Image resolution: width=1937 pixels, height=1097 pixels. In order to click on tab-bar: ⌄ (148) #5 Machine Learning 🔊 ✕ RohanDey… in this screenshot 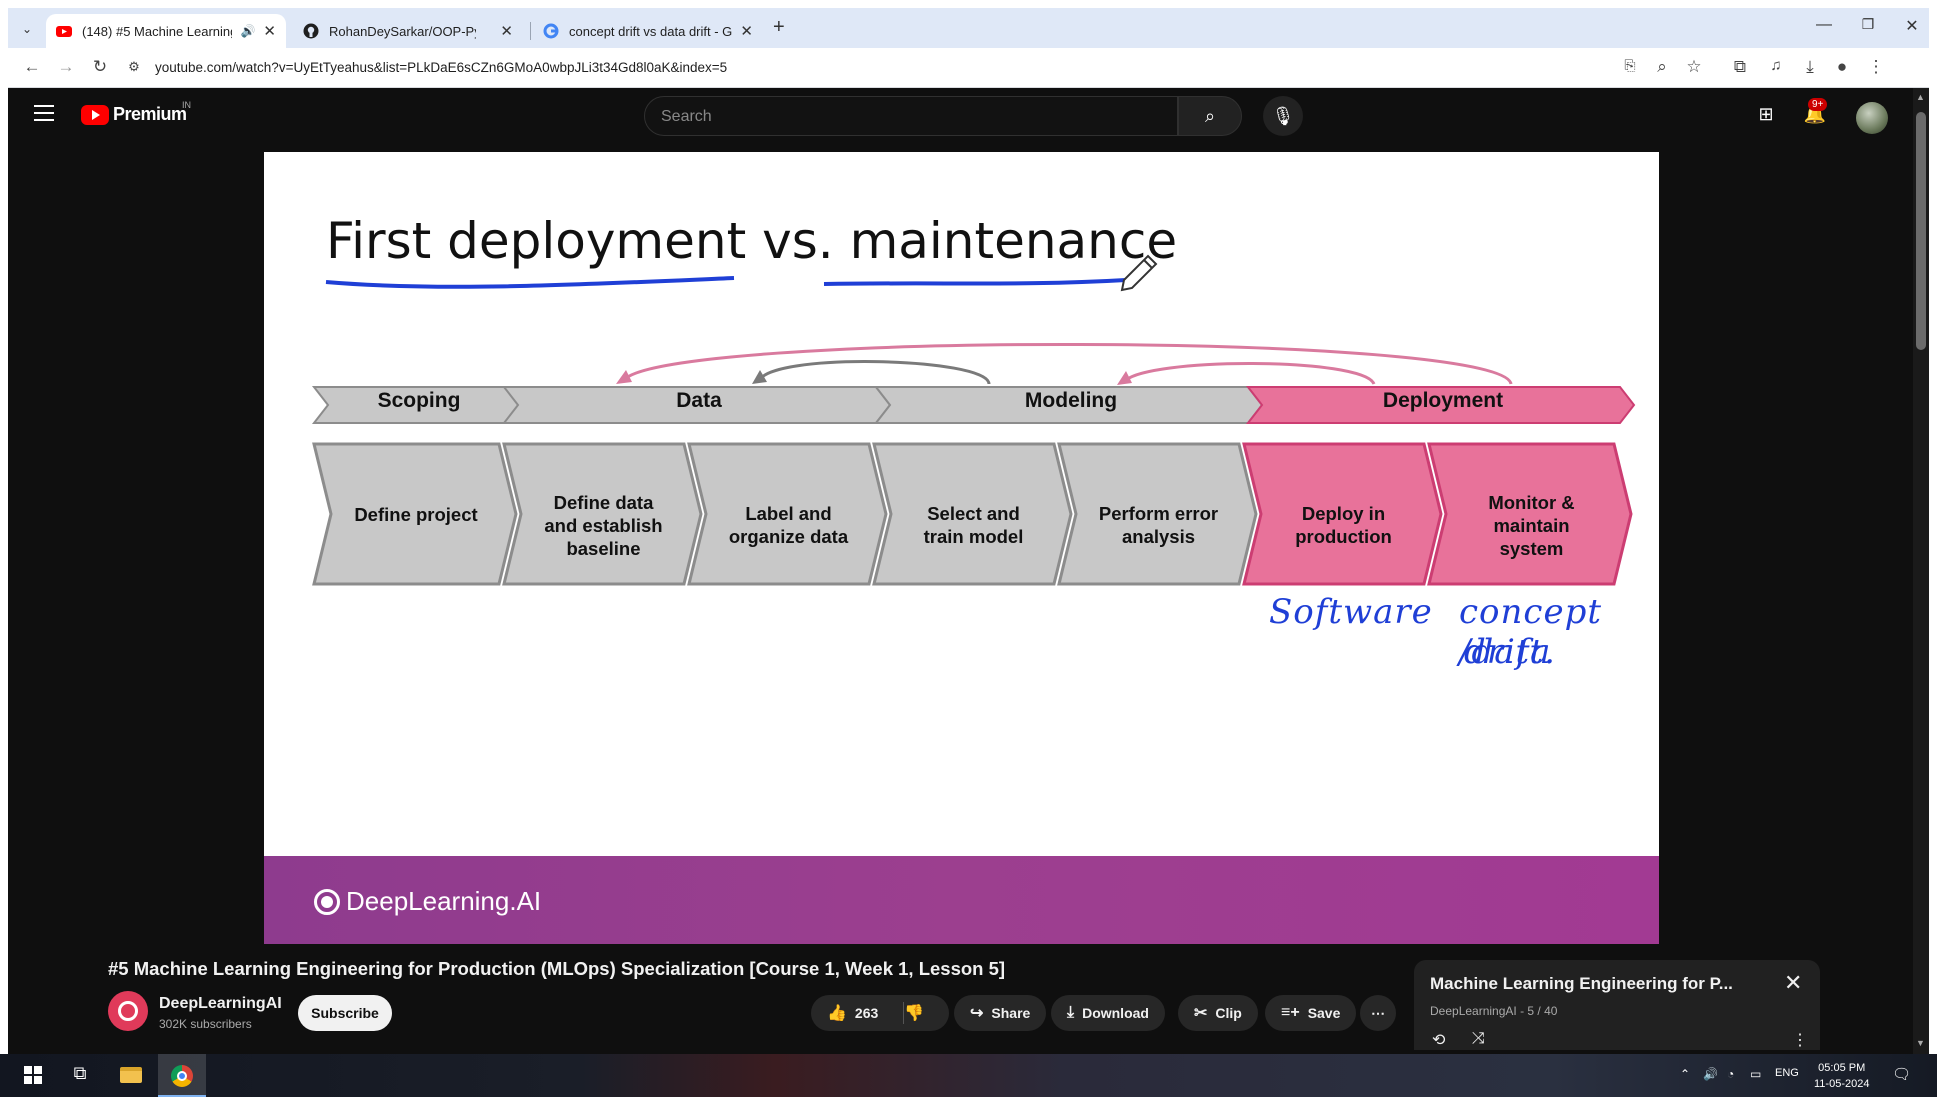, I will do `click(968, 28)`.